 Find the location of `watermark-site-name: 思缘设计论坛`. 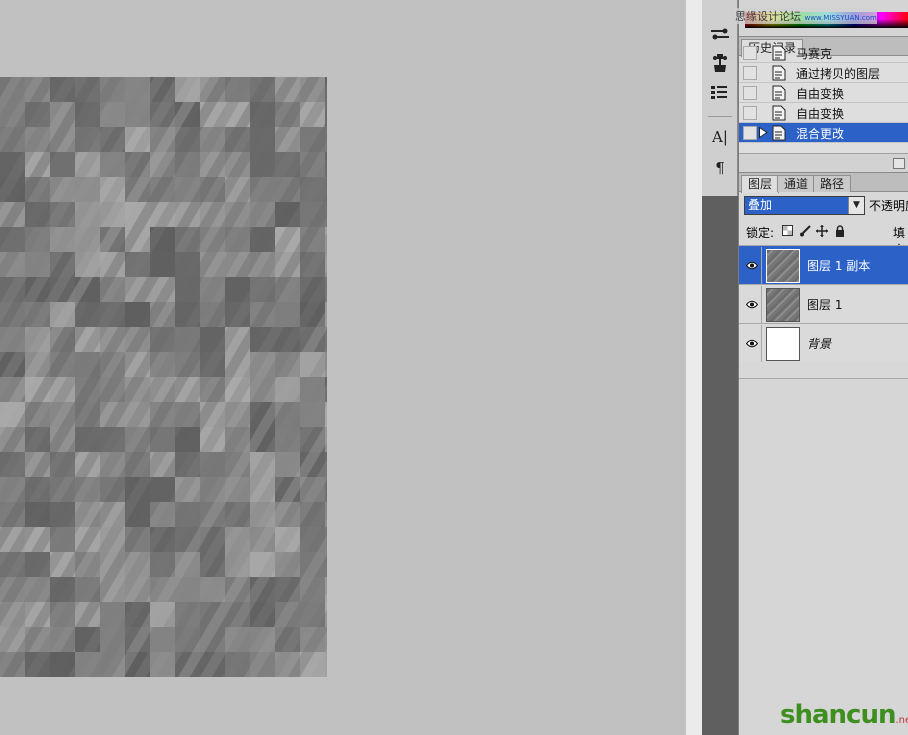

watermark-site-name: 思缘设计论坛 is located at coordinates (768, 16).